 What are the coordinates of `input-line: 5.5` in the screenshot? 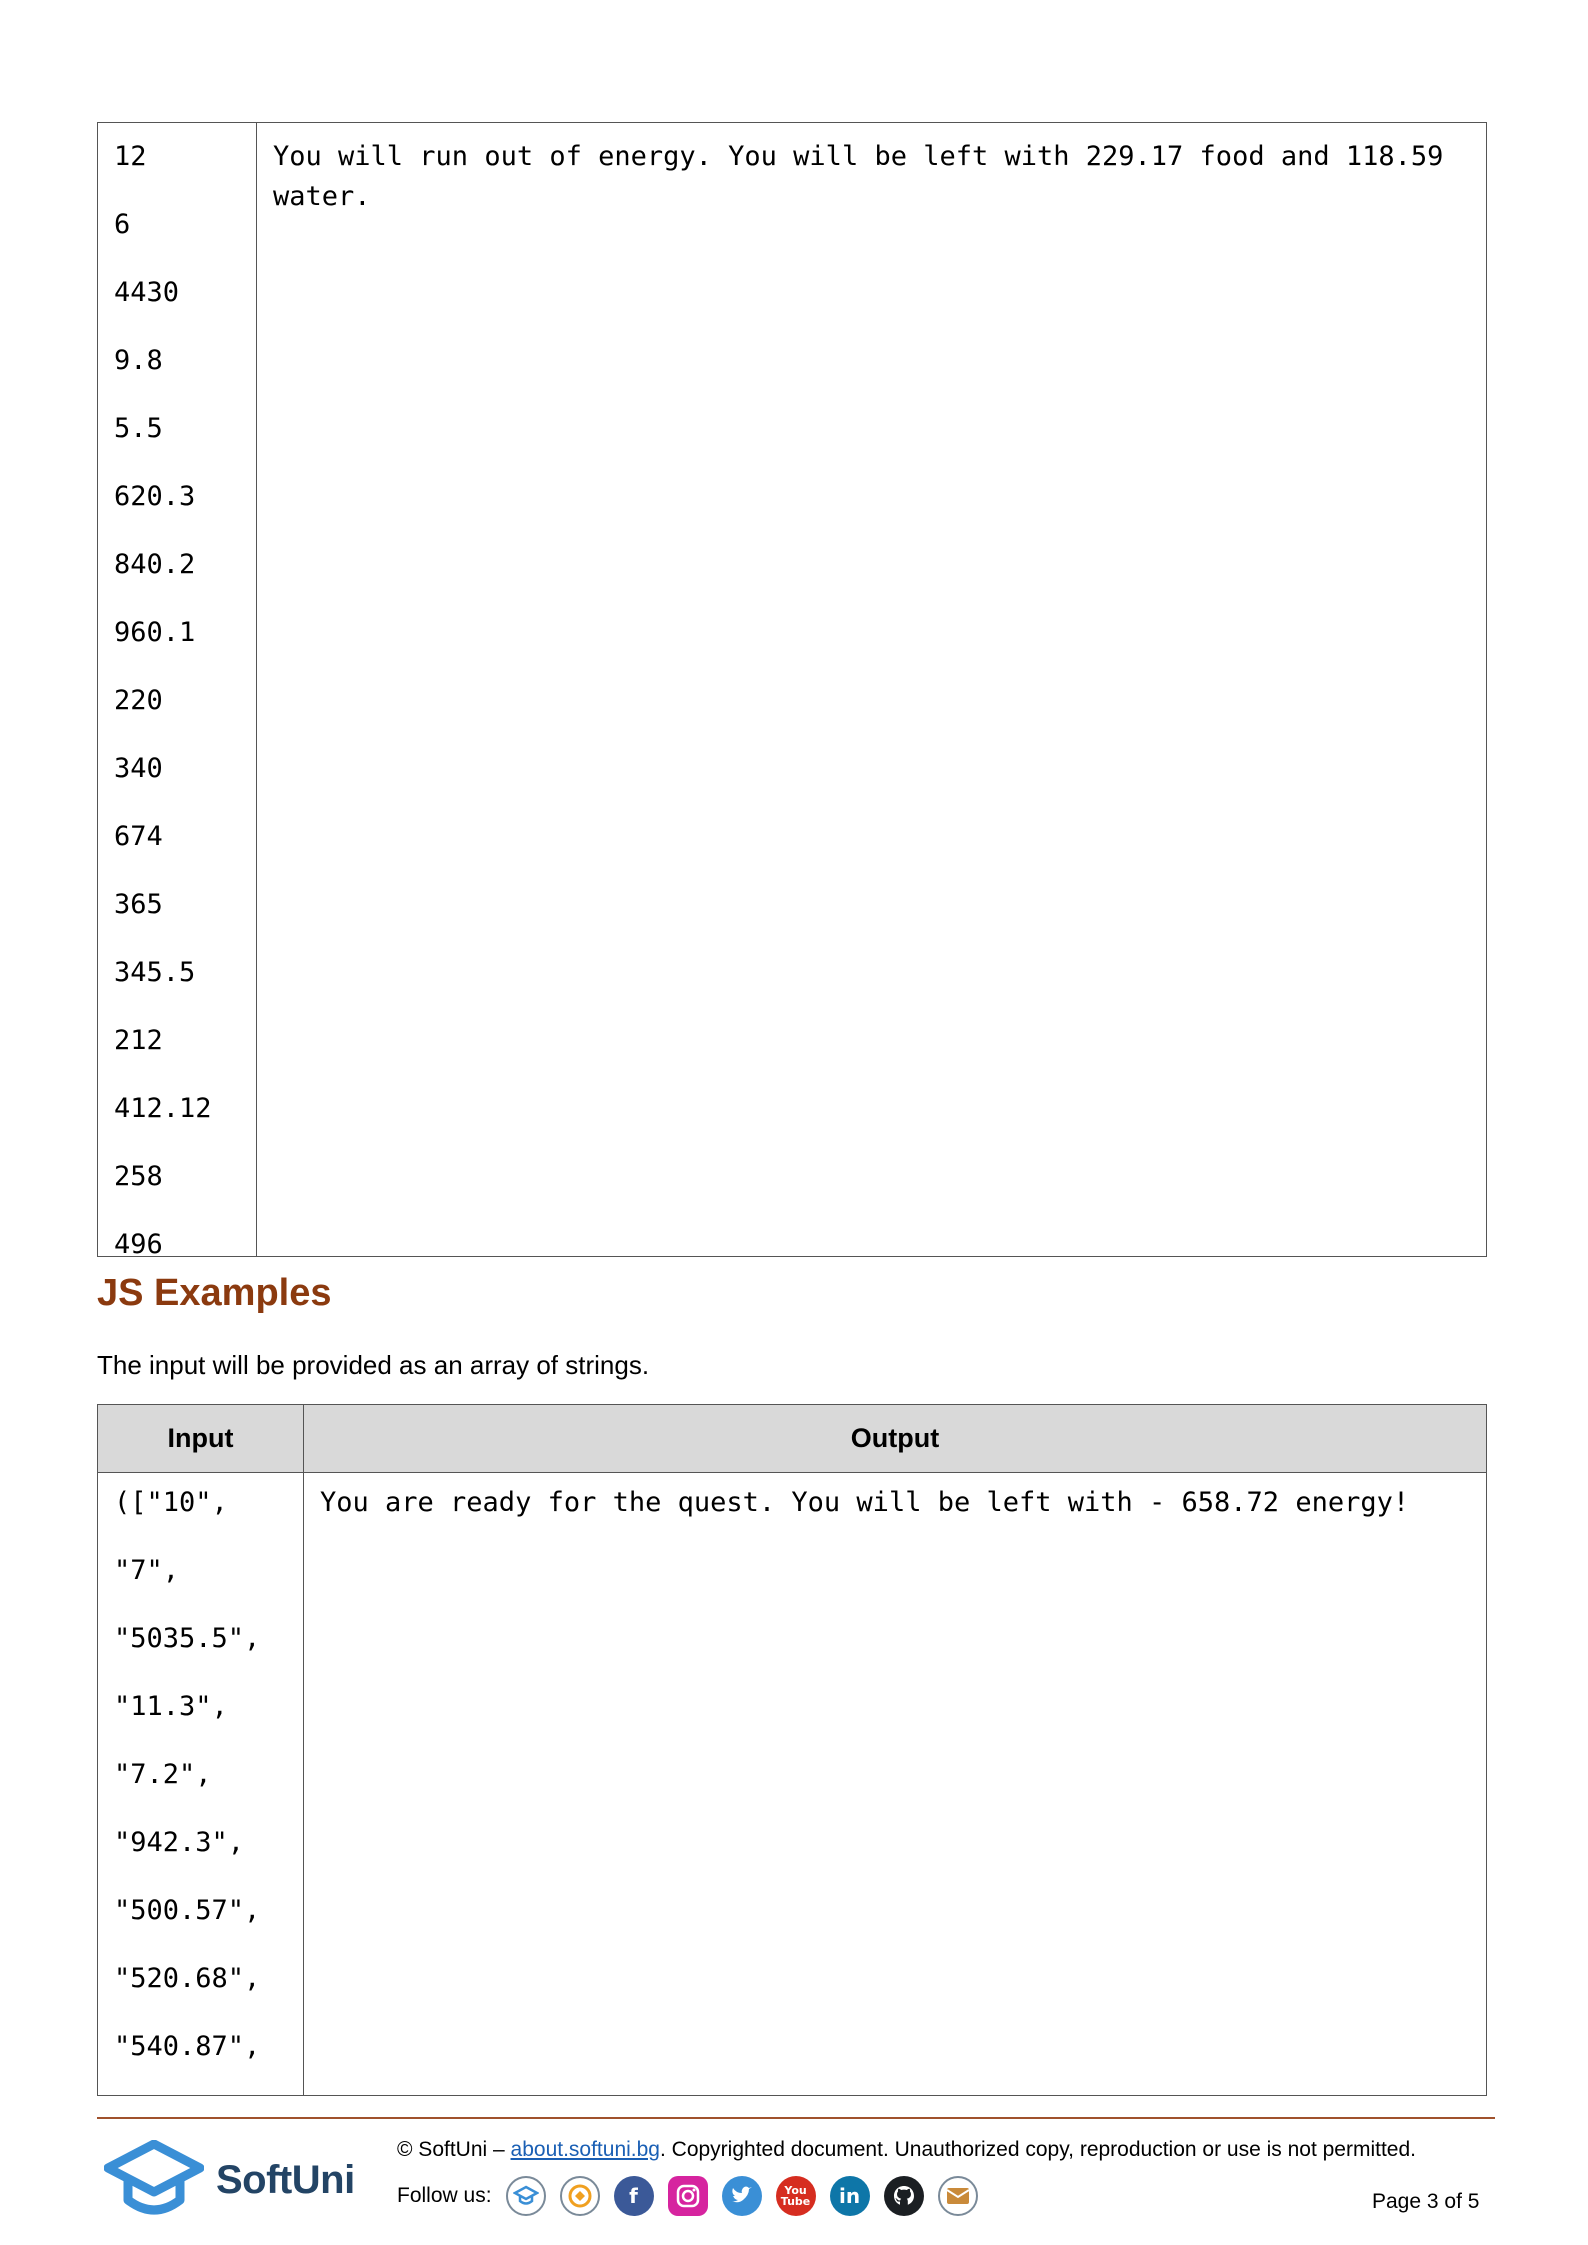 It's located at (138, 428).